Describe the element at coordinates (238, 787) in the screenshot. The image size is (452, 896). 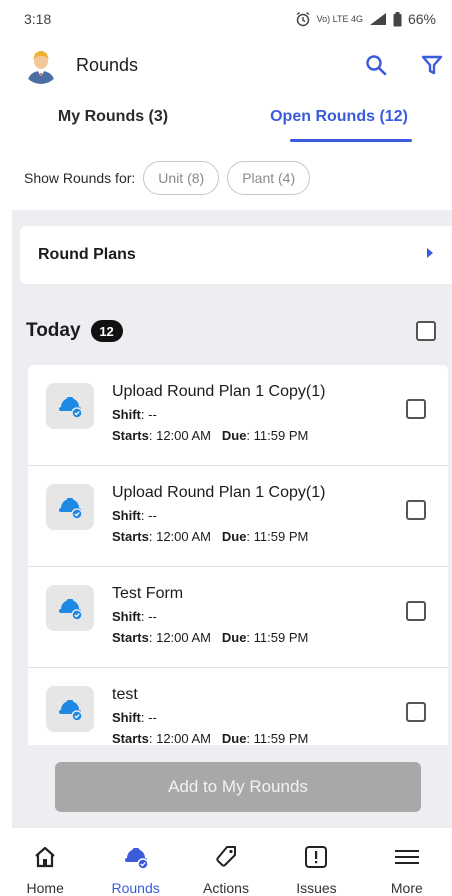
I see `add-to-my-rounds-button: Add to My Rounds` at that location.